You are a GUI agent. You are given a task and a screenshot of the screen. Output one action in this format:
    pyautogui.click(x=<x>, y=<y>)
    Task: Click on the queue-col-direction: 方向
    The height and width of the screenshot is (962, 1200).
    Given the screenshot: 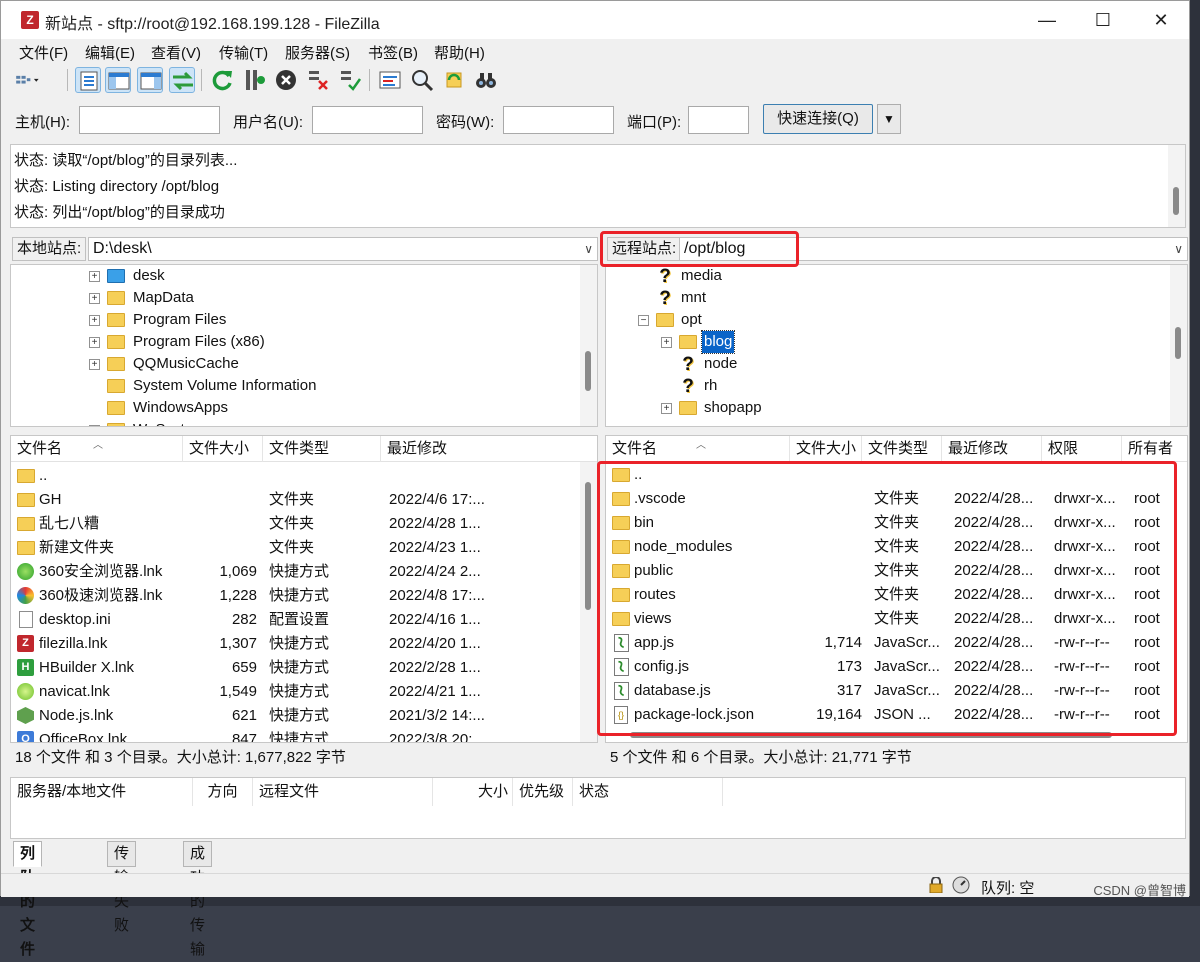 What is the action you would take?
    pyautogui.click(x=223, y=792)
    